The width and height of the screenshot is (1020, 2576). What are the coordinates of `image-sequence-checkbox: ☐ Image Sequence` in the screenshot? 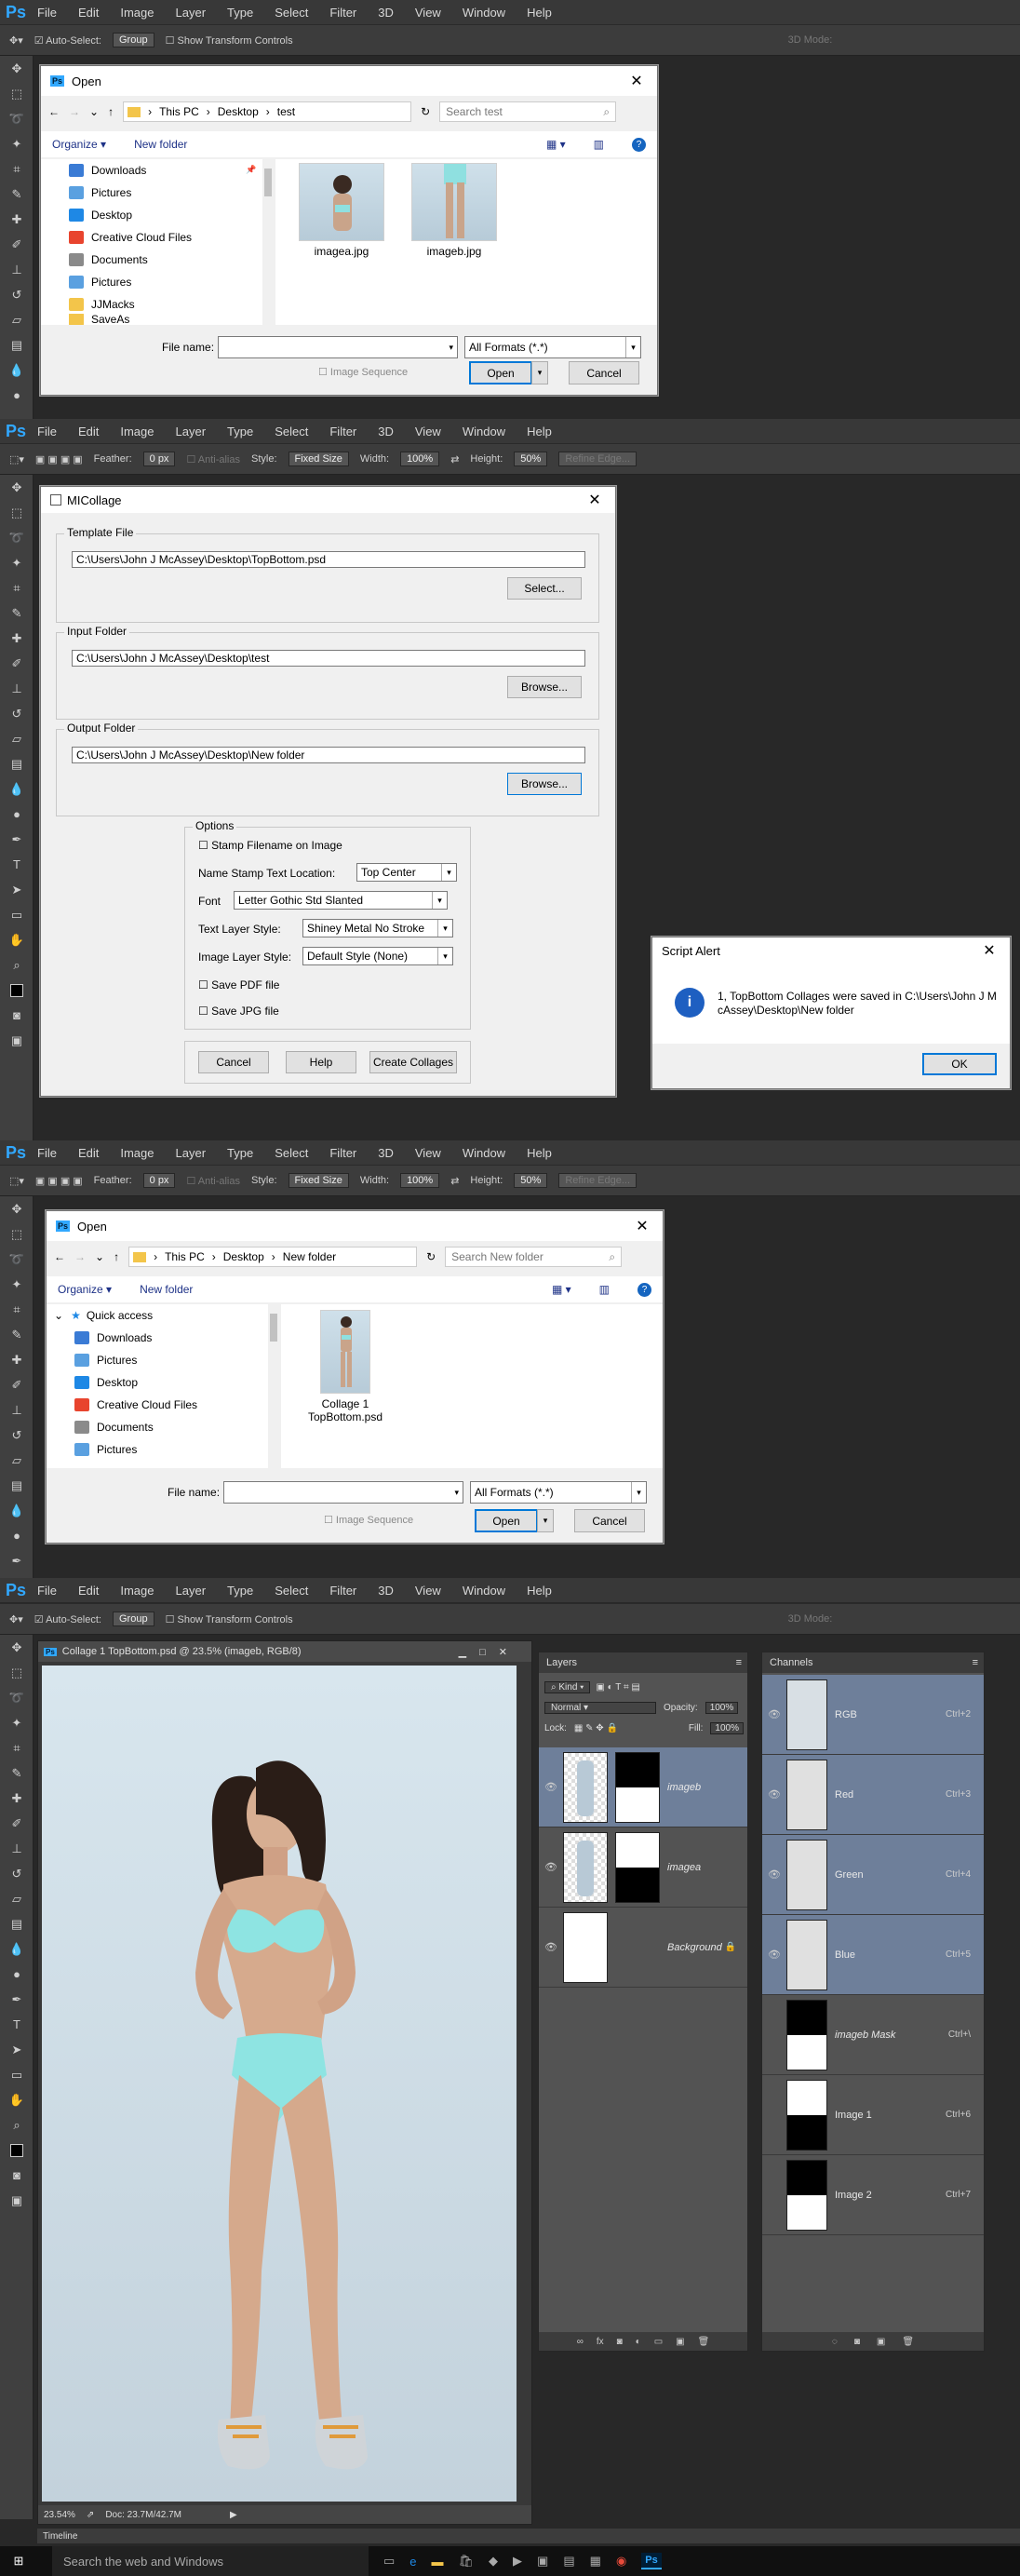 It's located at (363, 372).